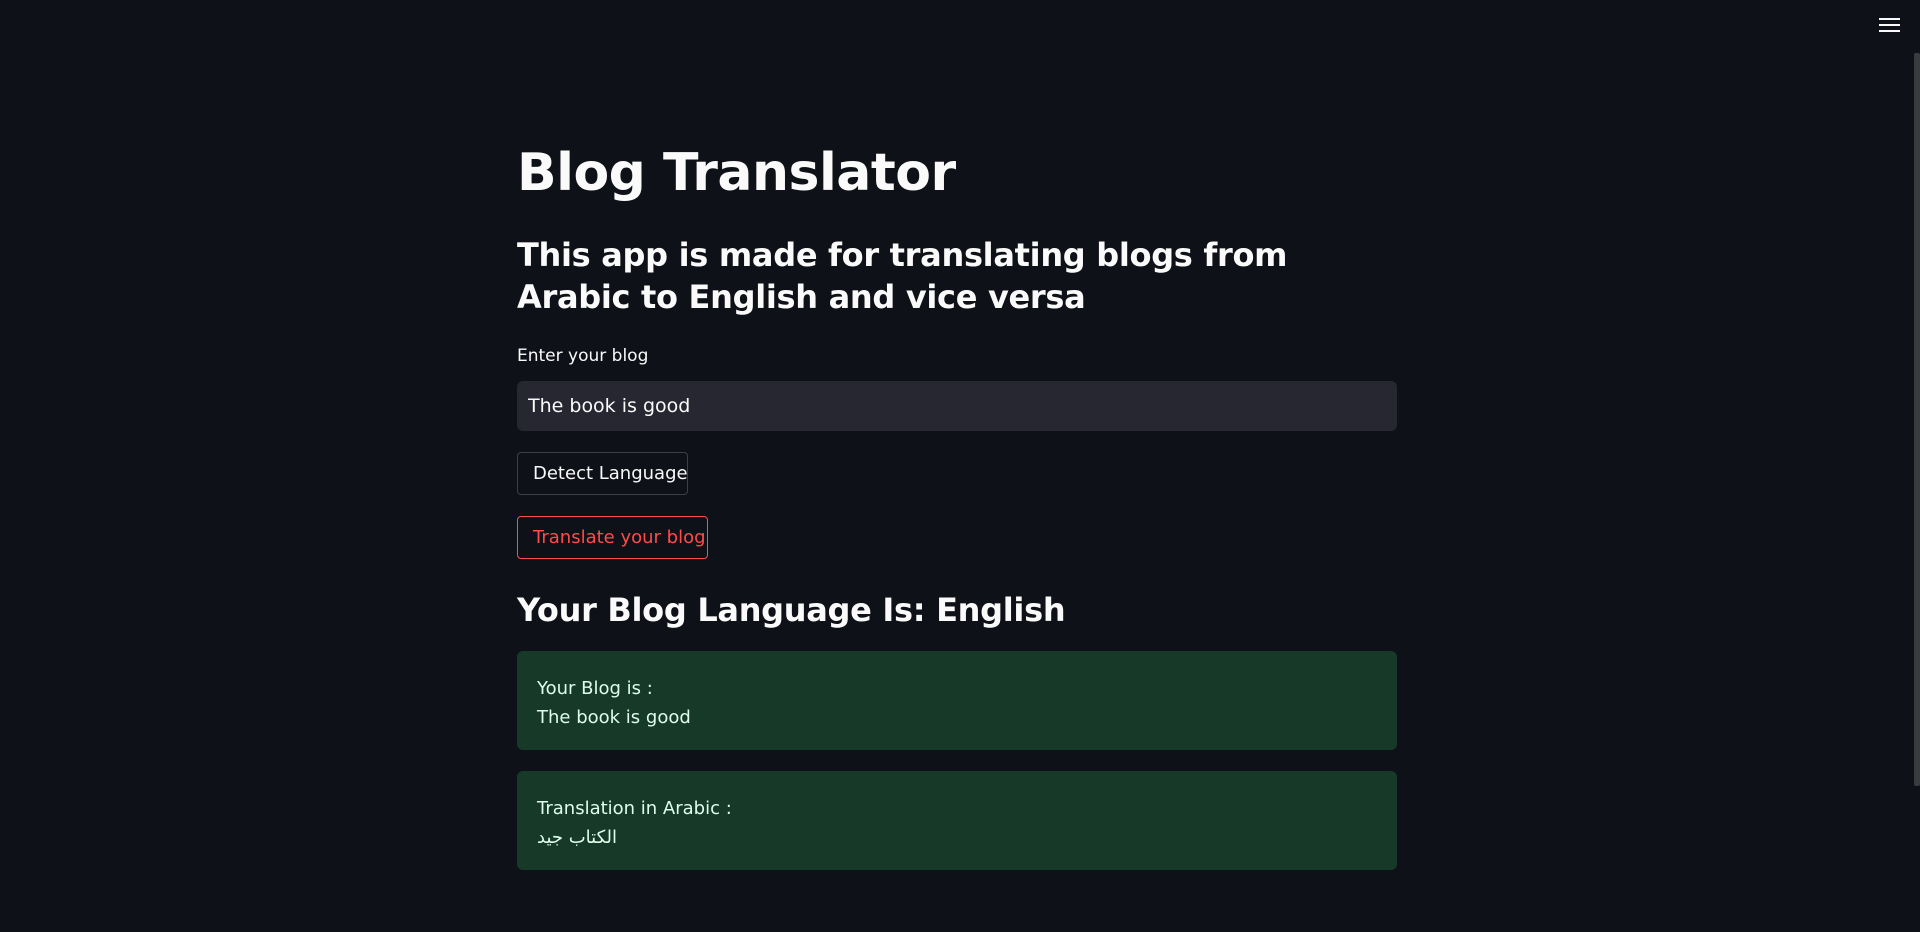 The height and width of the screenshot is (932, 1920). Describe the element at coordinates (957, 820) in the screenshot. I see `translation-success-alert: Translation in Arabic : الكتاب جيد` at that location.